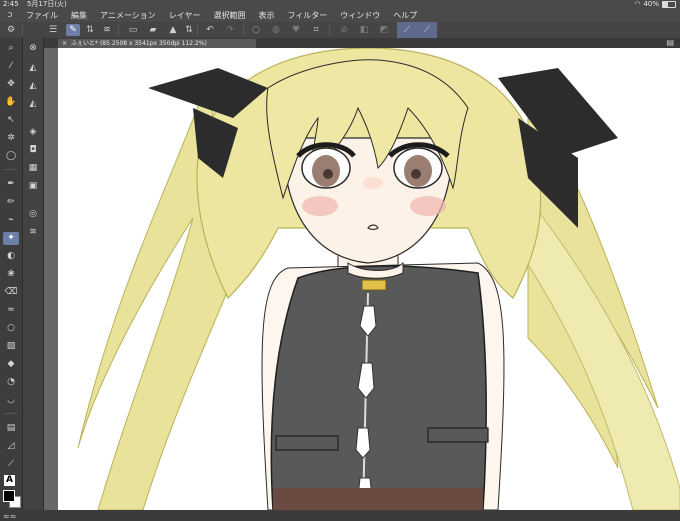 The image size is (680, 521). What do you see at coordinates (64, 43) in the screenshot?
I see `close-tab-icon: ×` at bounding box center [64, 43].